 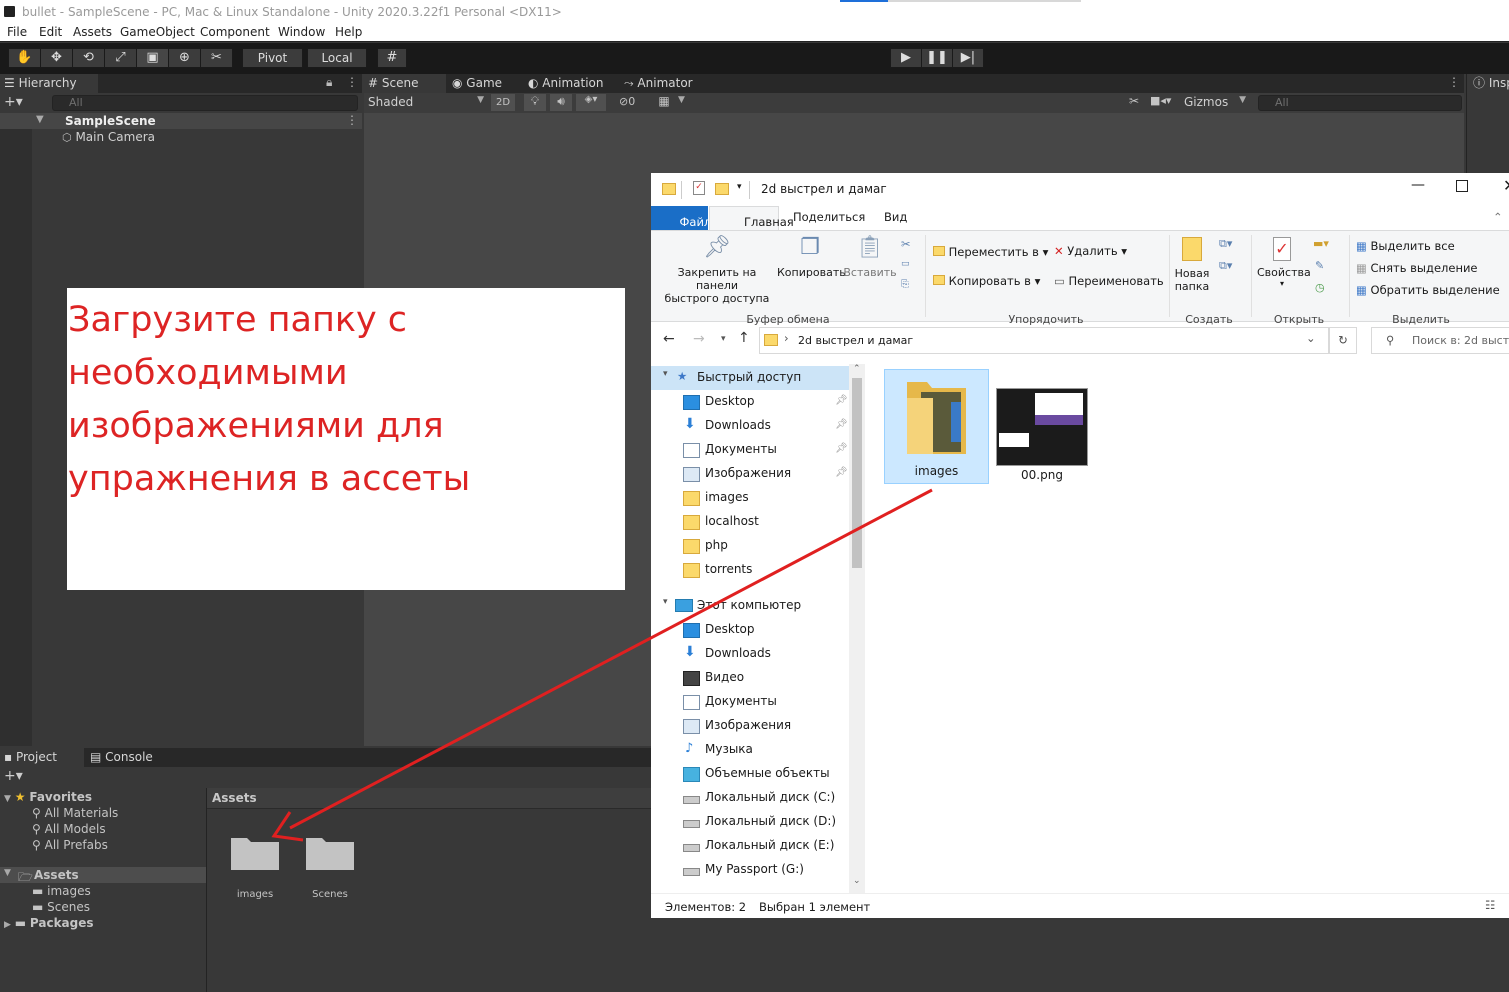 What do you see at coordinates (61, 907) in the screenshot?
I see `tree-scenes: ▬ Scenes` at bounding box center [61, 907].